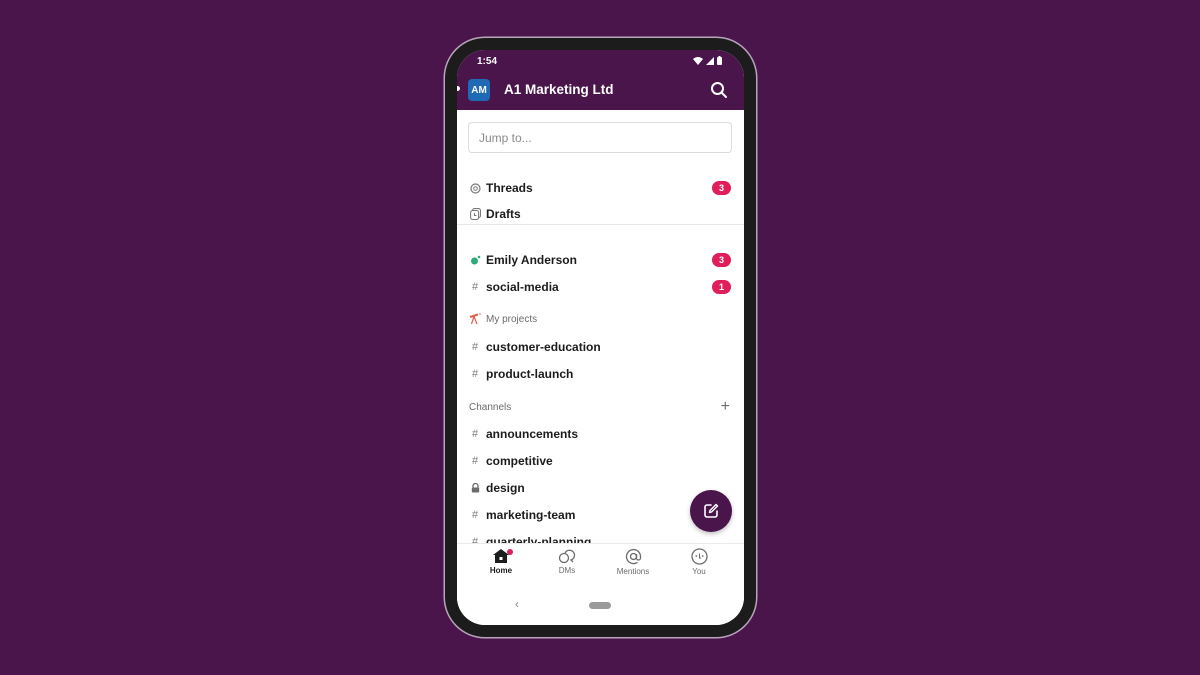  I want to click on sidebar-item-label: competitive, so click(519, 461).